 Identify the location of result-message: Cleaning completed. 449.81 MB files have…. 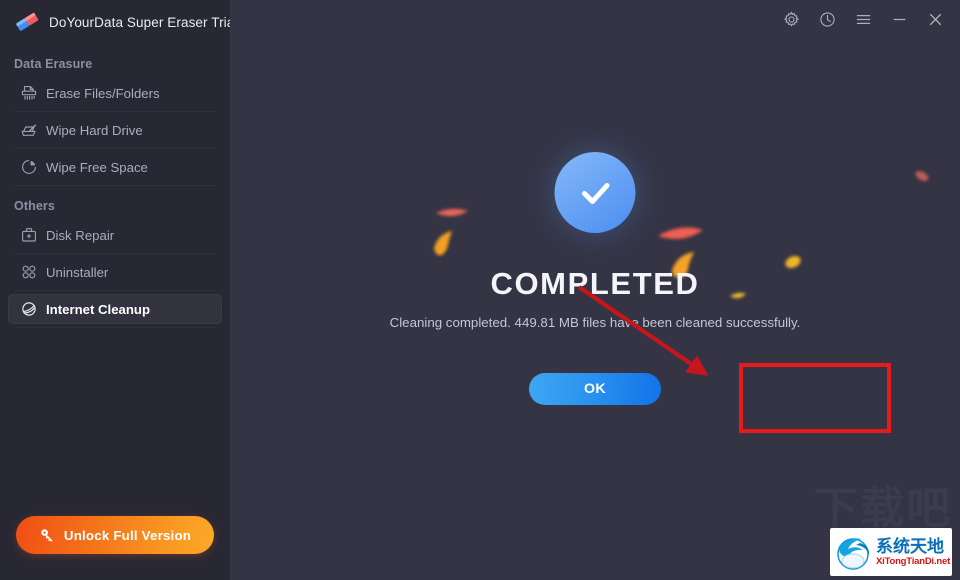
(595, 322).